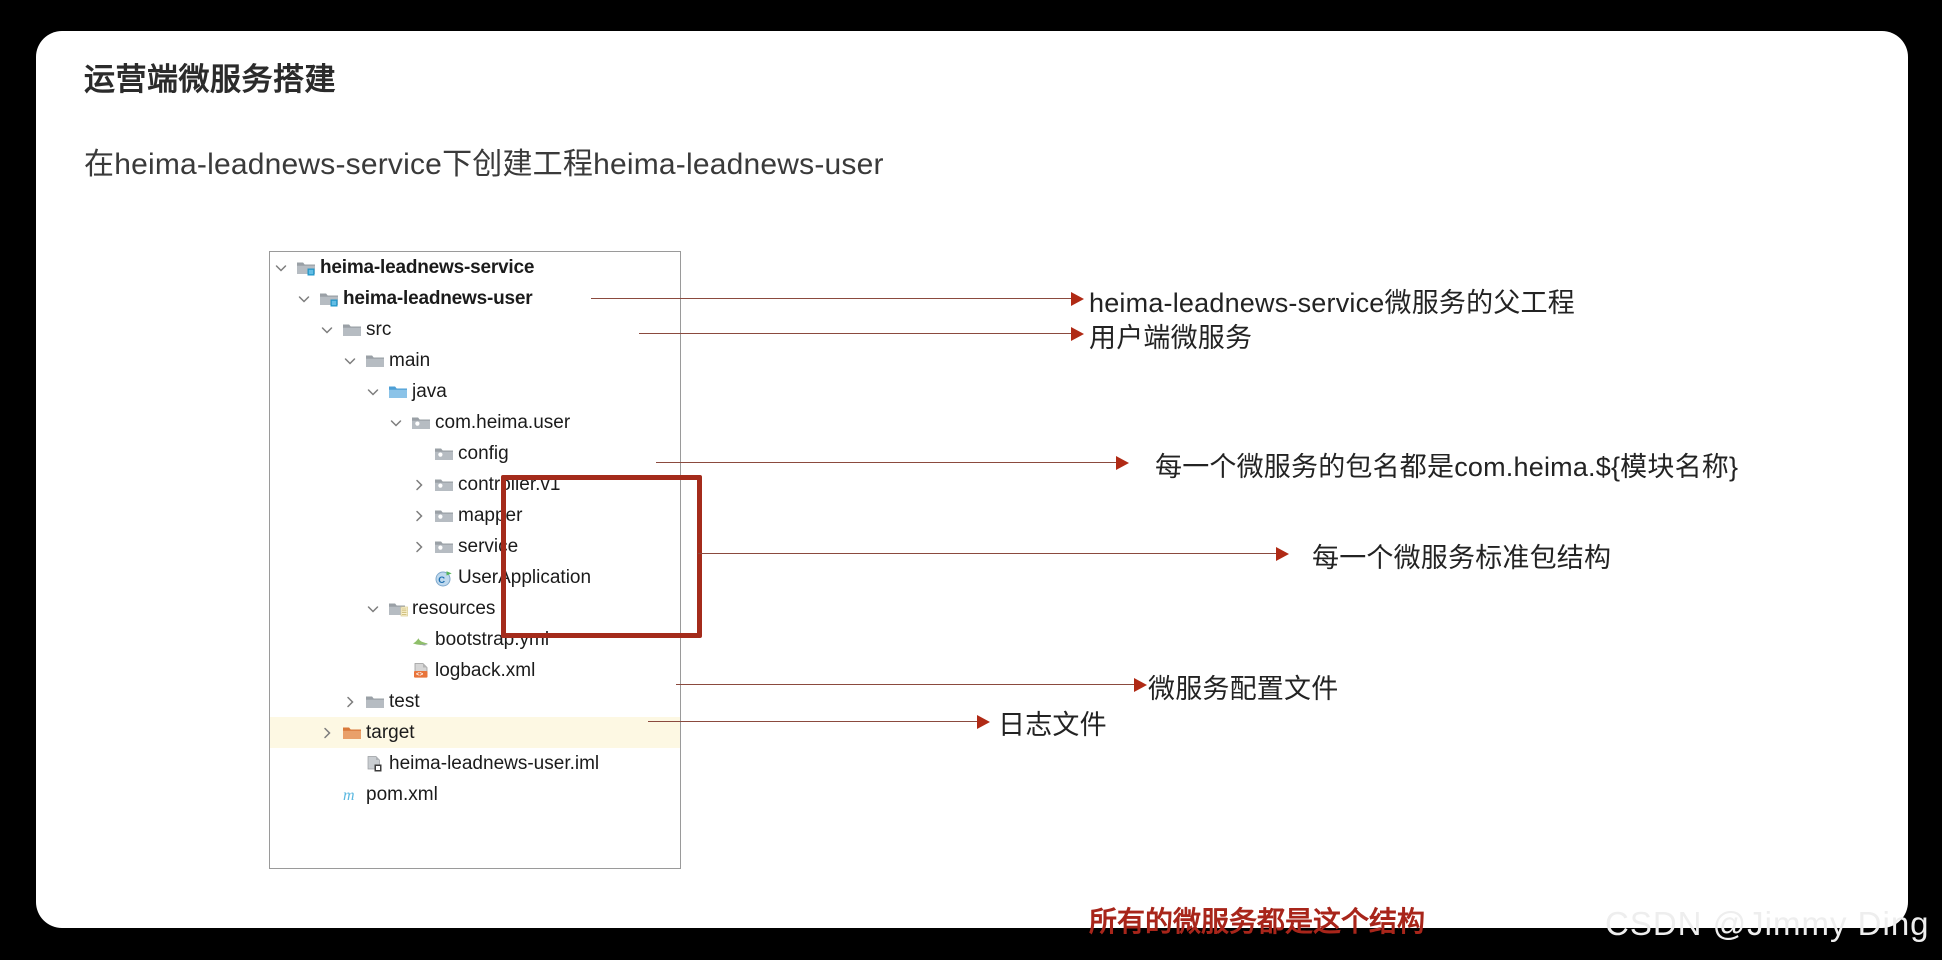 The image size is (1942, 960). What do you see at coordinates (352, 732) in the screenshot?
I see `target-folder-icon` at bounding box center [352, 732].